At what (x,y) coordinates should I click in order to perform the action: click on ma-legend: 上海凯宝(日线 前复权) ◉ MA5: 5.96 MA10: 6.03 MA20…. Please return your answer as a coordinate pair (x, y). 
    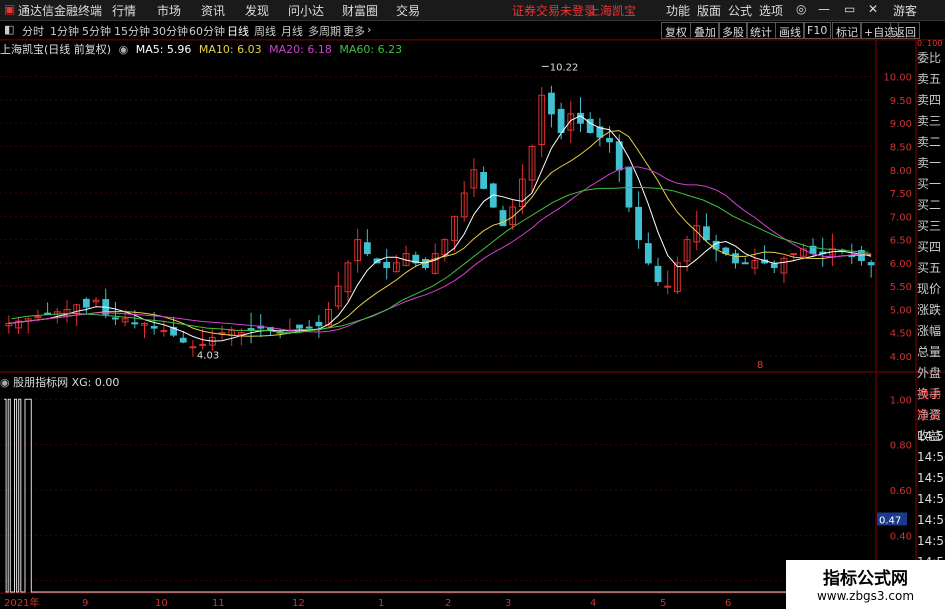
    Looking at the image, I should click on (203, 49).